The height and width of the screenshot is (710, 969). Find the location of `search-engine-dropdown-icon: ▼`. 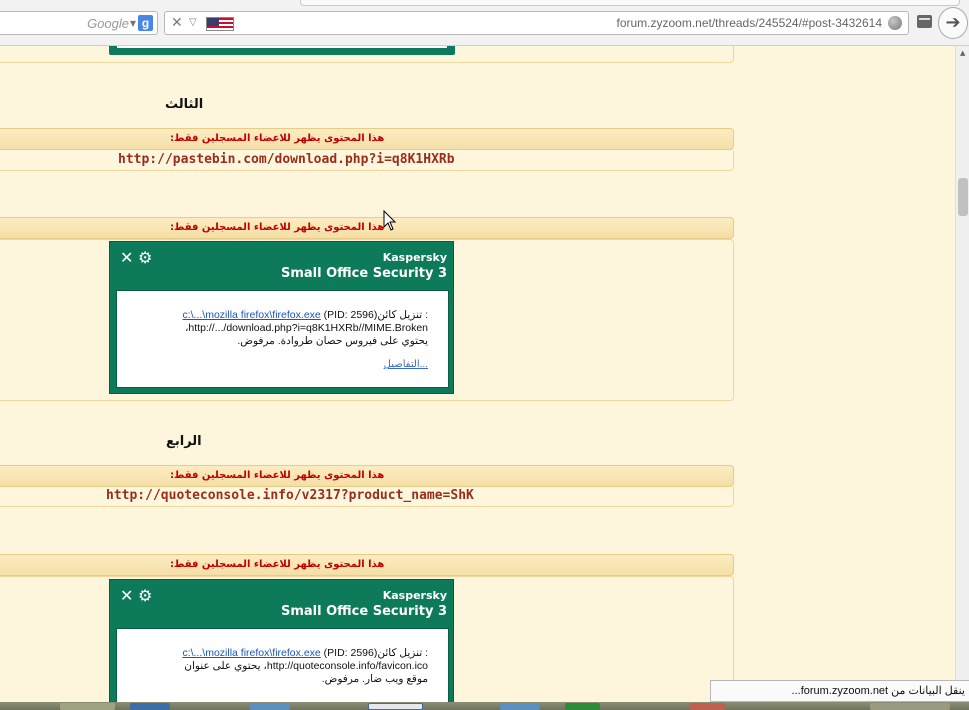

search-engine-dropdown-icon: ▼ is located at coordinates (133, 23).